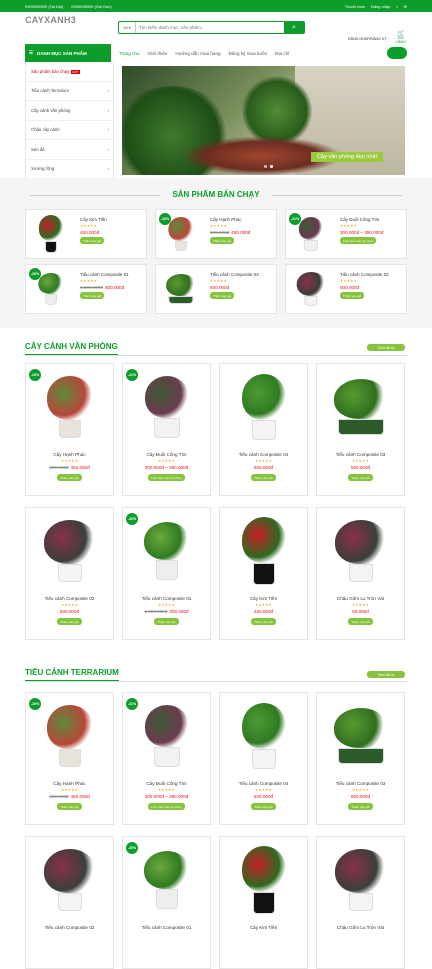 The height and width of the screenshot is (969, 432). What do you see at coordinates (69, 150) in the screenshot?
I see `category-item: Sen đá ›` at bounding box center [69, 150].